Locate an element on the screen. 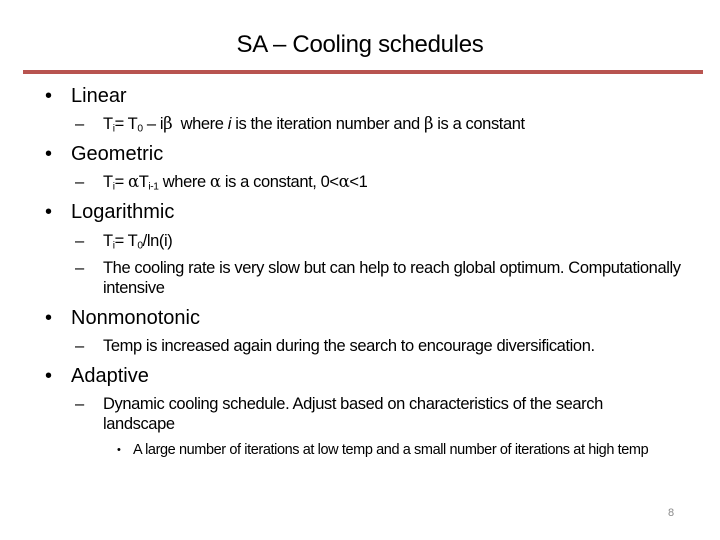 Image resolution: width=720 pixels, height=540 pixels. text-run: is a constant is located at coordinates (479, 124).